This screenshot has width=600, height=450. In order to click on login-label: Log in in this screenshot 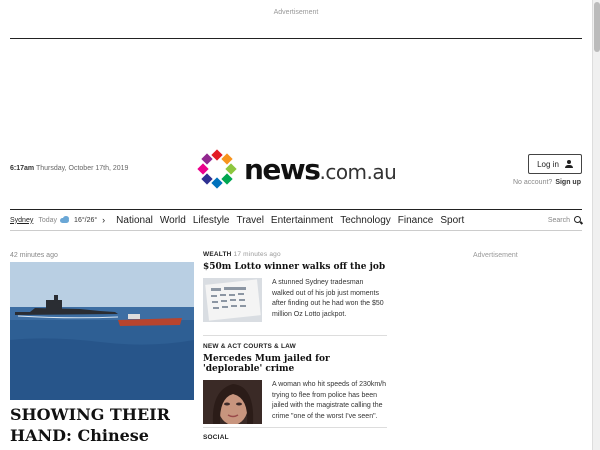, I will do `click(548, 164)`.